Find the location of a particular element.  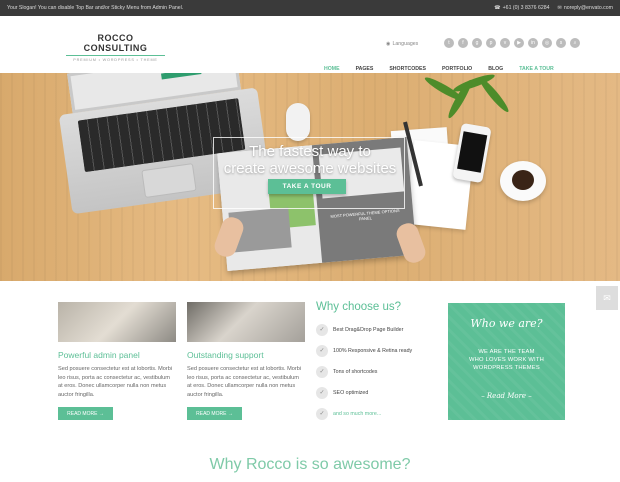

nav-item-take-a-tour: TAKE A TOUR is located at coordinates (536, 69).